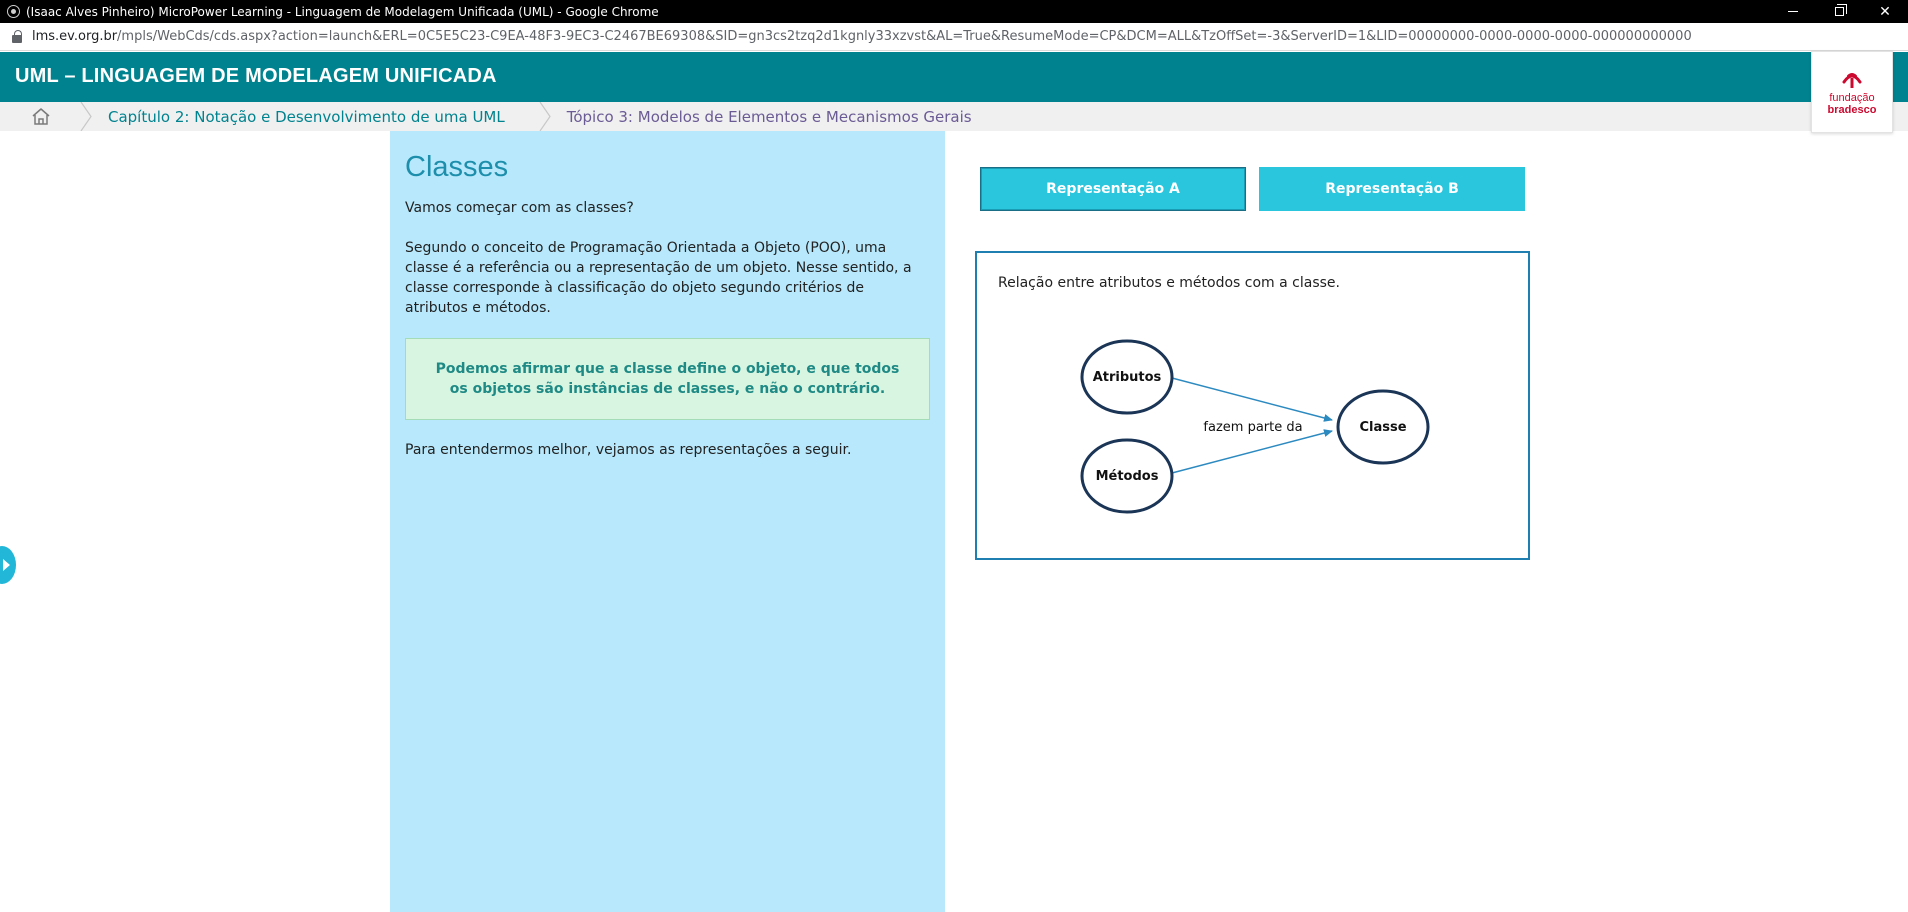 This screenshot has width=1908, height=912. What do you see at coordinates (1113, 189) in the screenshot?
I see `tab-representacao-a: Representação A` at bounding box center [1113, 189].